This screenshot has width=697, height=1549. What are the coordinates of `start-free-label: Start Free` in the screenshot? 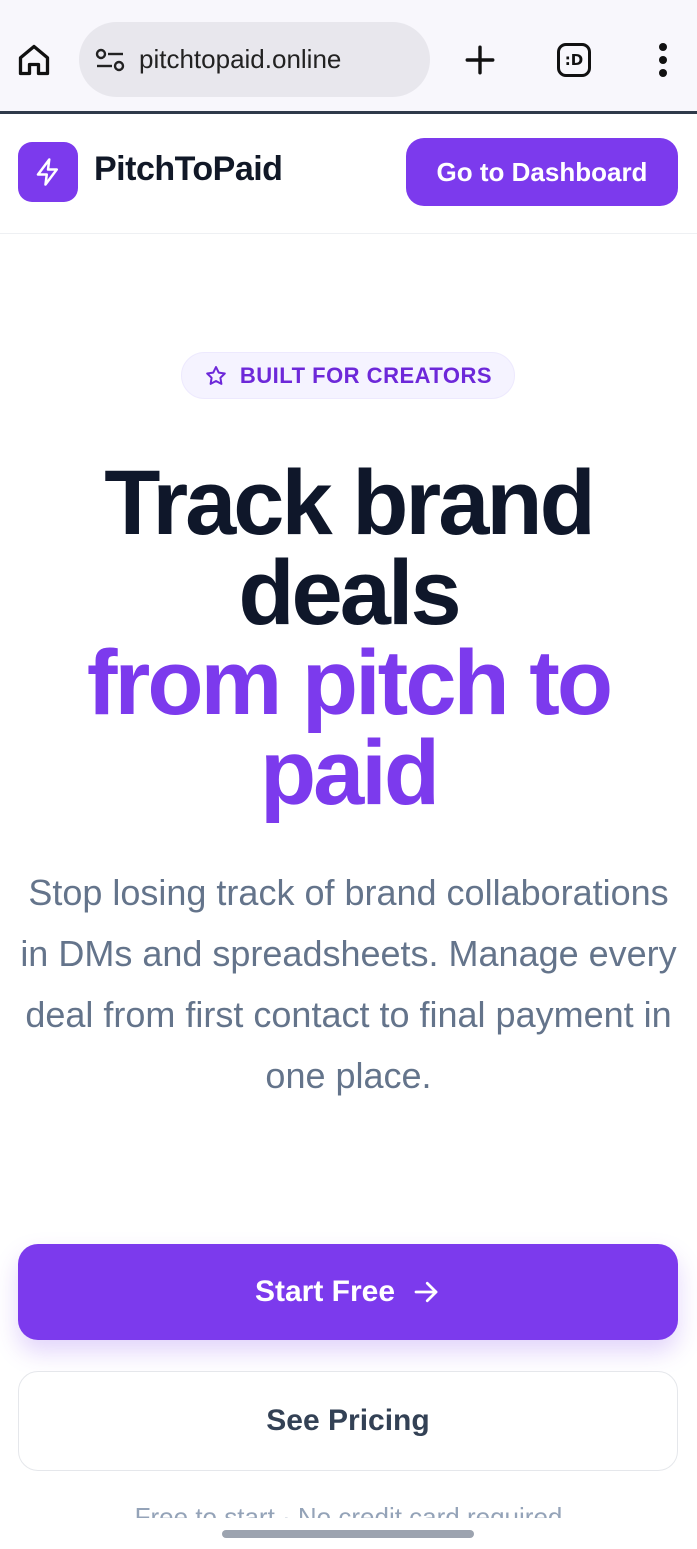 It's located at (325, 1291).